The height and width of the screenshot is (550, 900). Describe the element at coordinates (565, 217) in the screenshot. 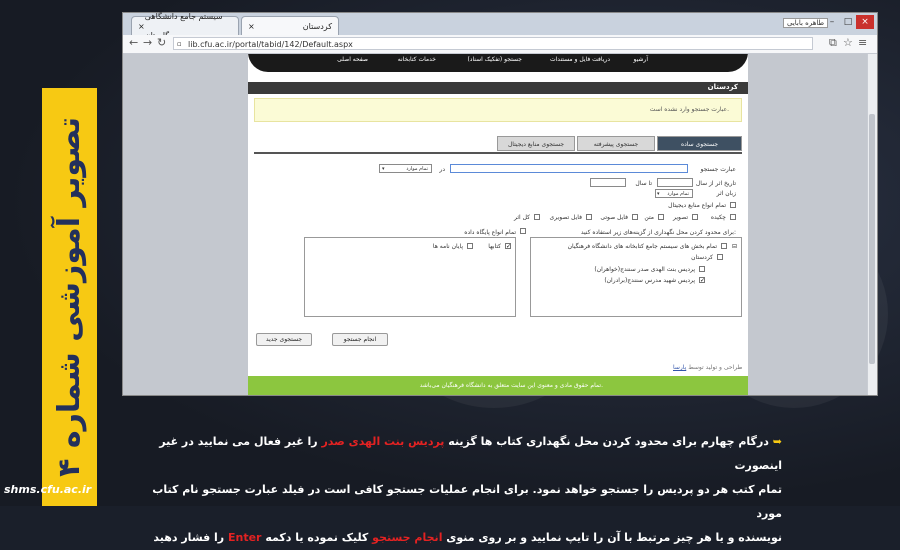

I see `media-type-label: فایل تصویری` at that location.